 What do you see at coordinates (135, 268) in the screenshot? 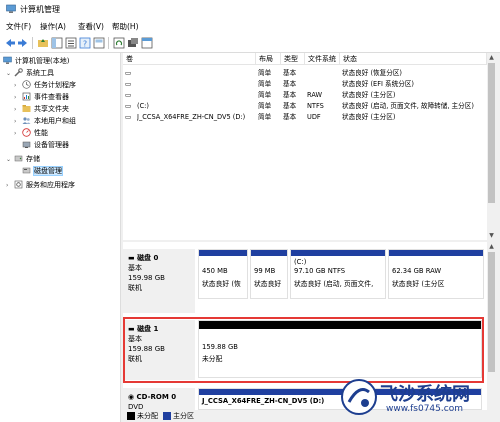
I see `disk-type: 基本` at bounding box center [135, 268].